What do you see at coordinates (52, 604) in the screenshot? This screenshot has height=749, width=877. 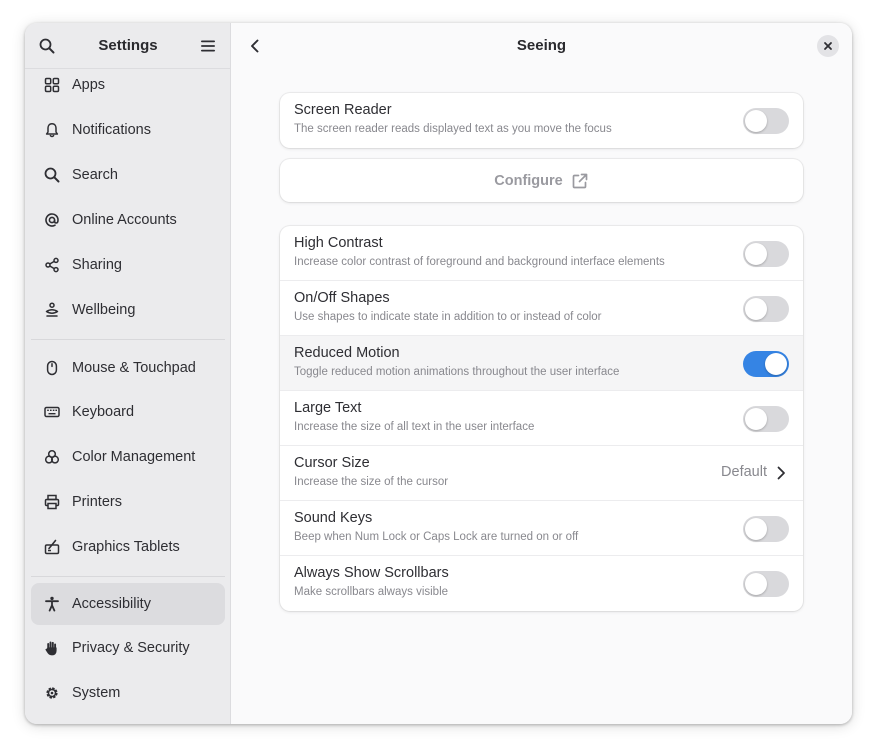 I see `accessibility-icon` at bounding box center [52, 604].